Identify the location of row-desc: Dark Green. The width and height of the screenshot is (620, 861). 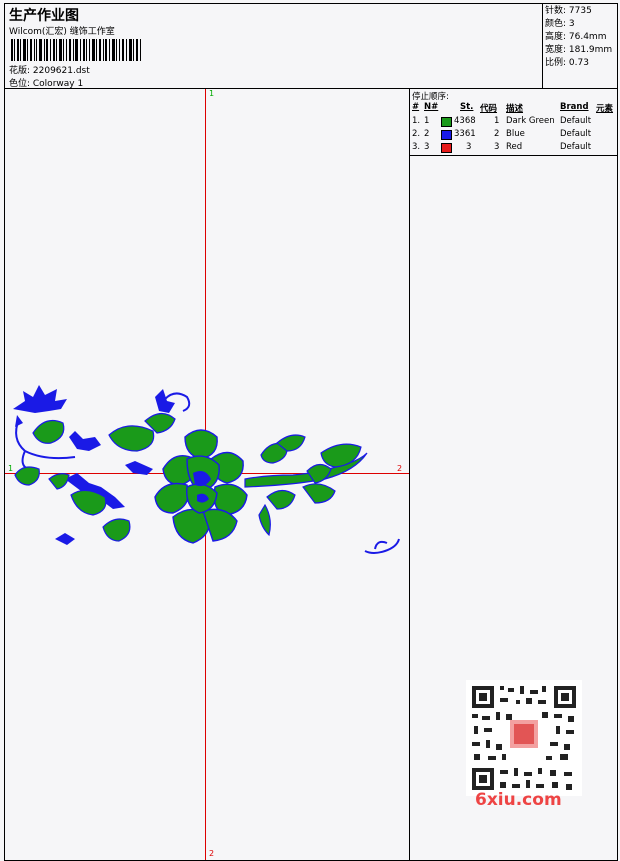
(530, 121).